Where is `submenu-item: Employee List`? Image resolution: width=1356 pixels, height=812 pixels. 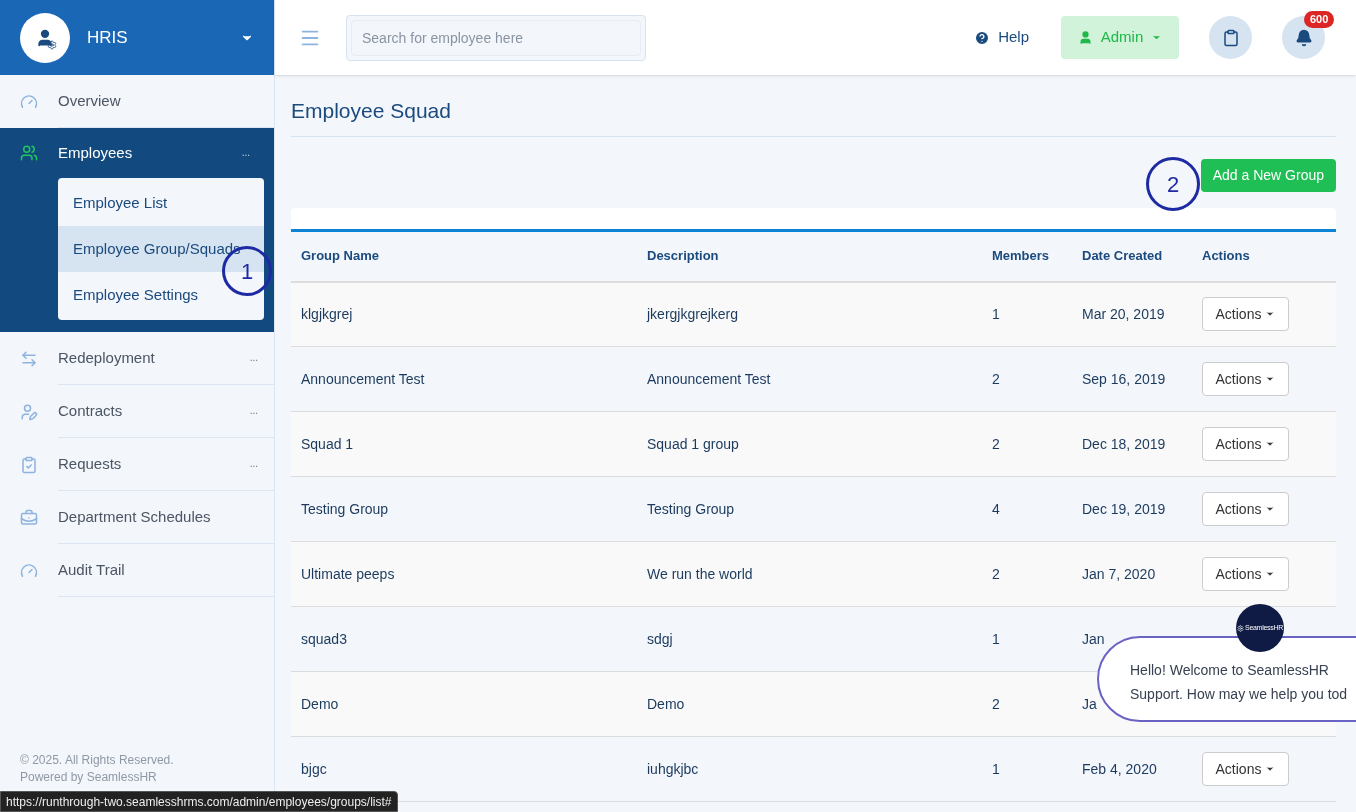 submenu-item: Employee List is located at coordinates (161, 203).